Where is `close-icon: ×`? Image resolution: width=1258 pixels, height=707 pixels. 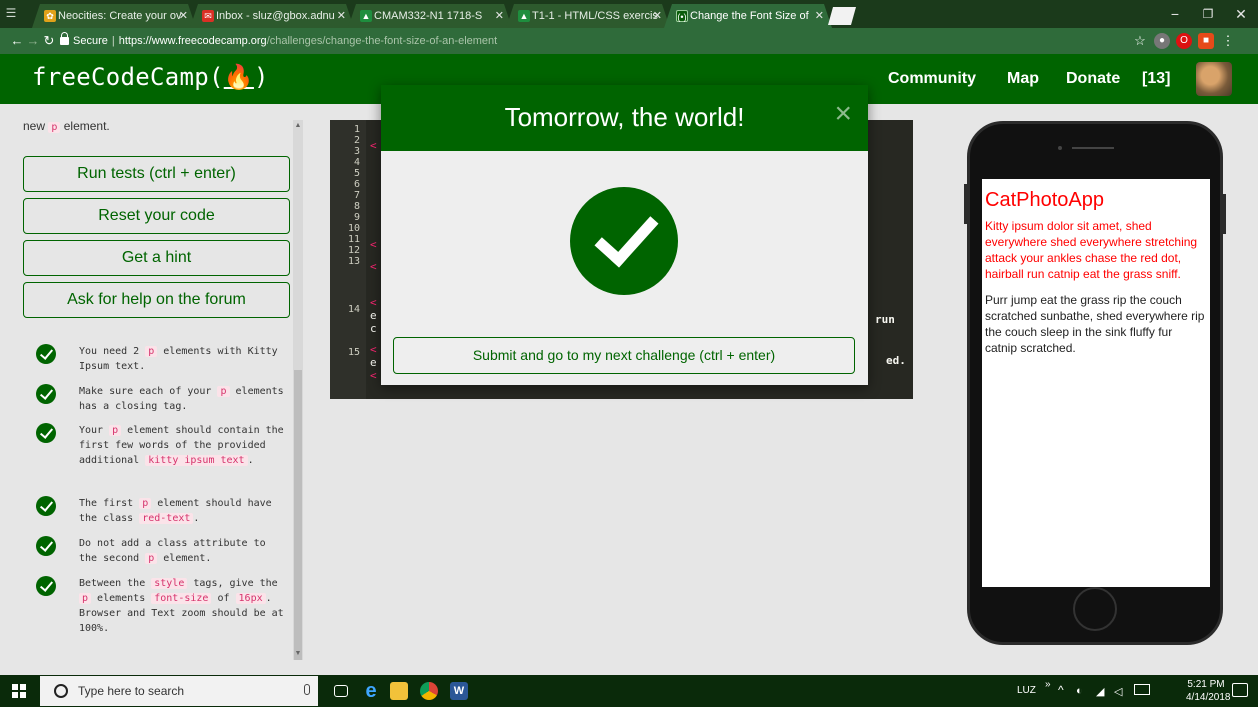 close-icon: × is located at coordinates (843, 114).